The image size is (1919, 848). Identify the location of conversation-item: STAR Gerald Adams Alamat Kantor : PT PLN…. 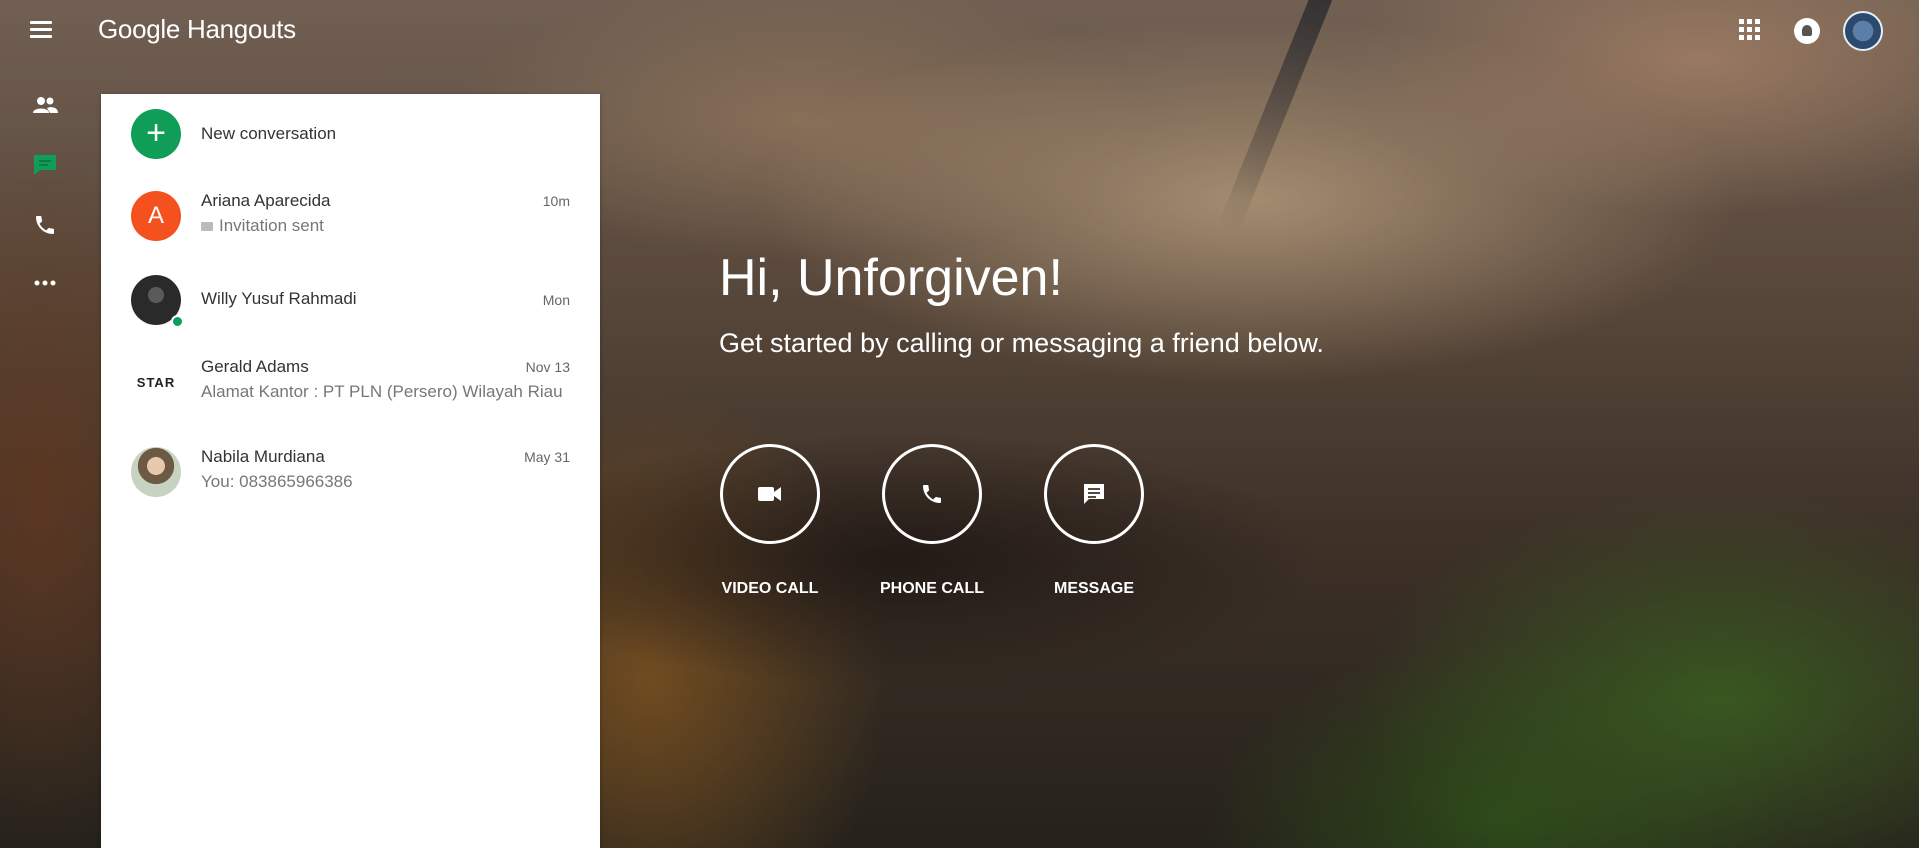
(350, 382).